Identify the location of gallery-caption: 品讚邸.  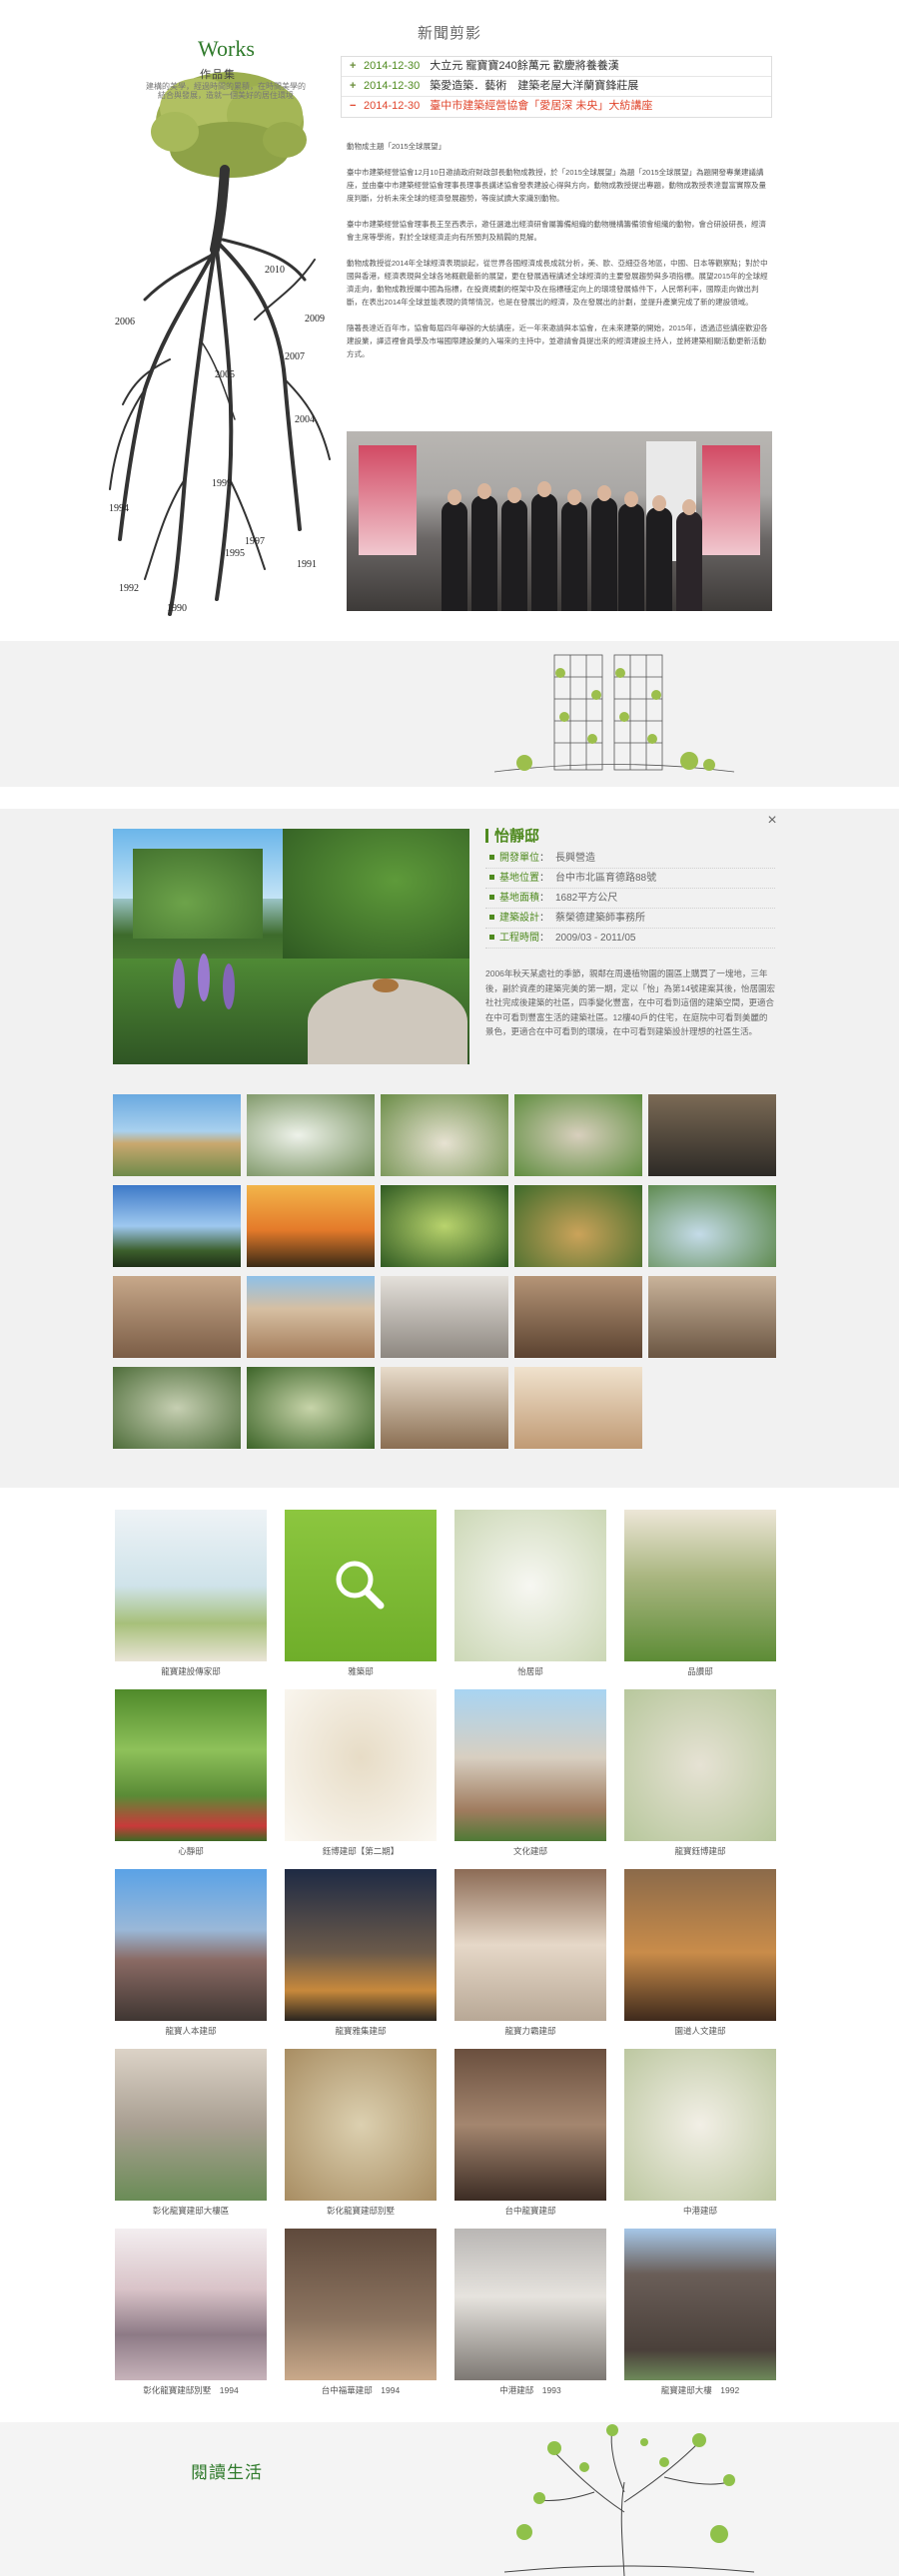
(700, 1671).